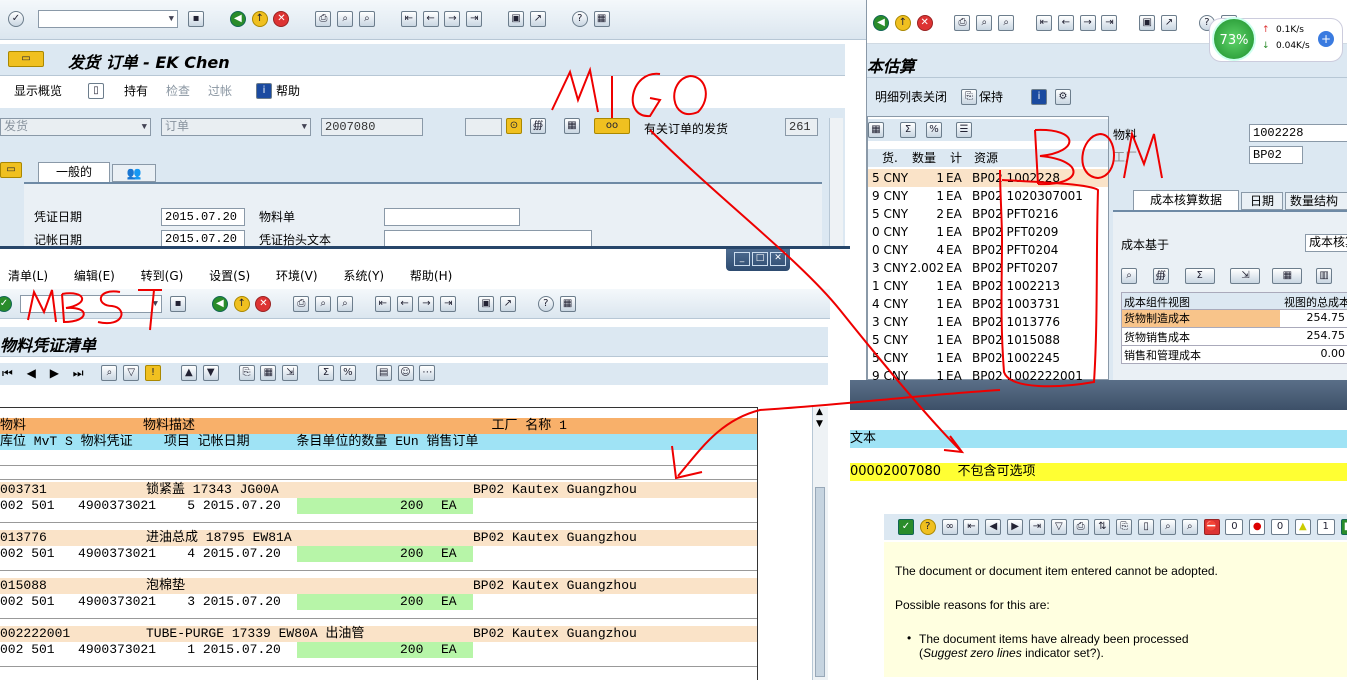 This screenshot has height=680, width=1347. What do you see at coordinates (991, 97) in the screenshot?
I see `hold-button: 保持` at bounding box center [991, 97].